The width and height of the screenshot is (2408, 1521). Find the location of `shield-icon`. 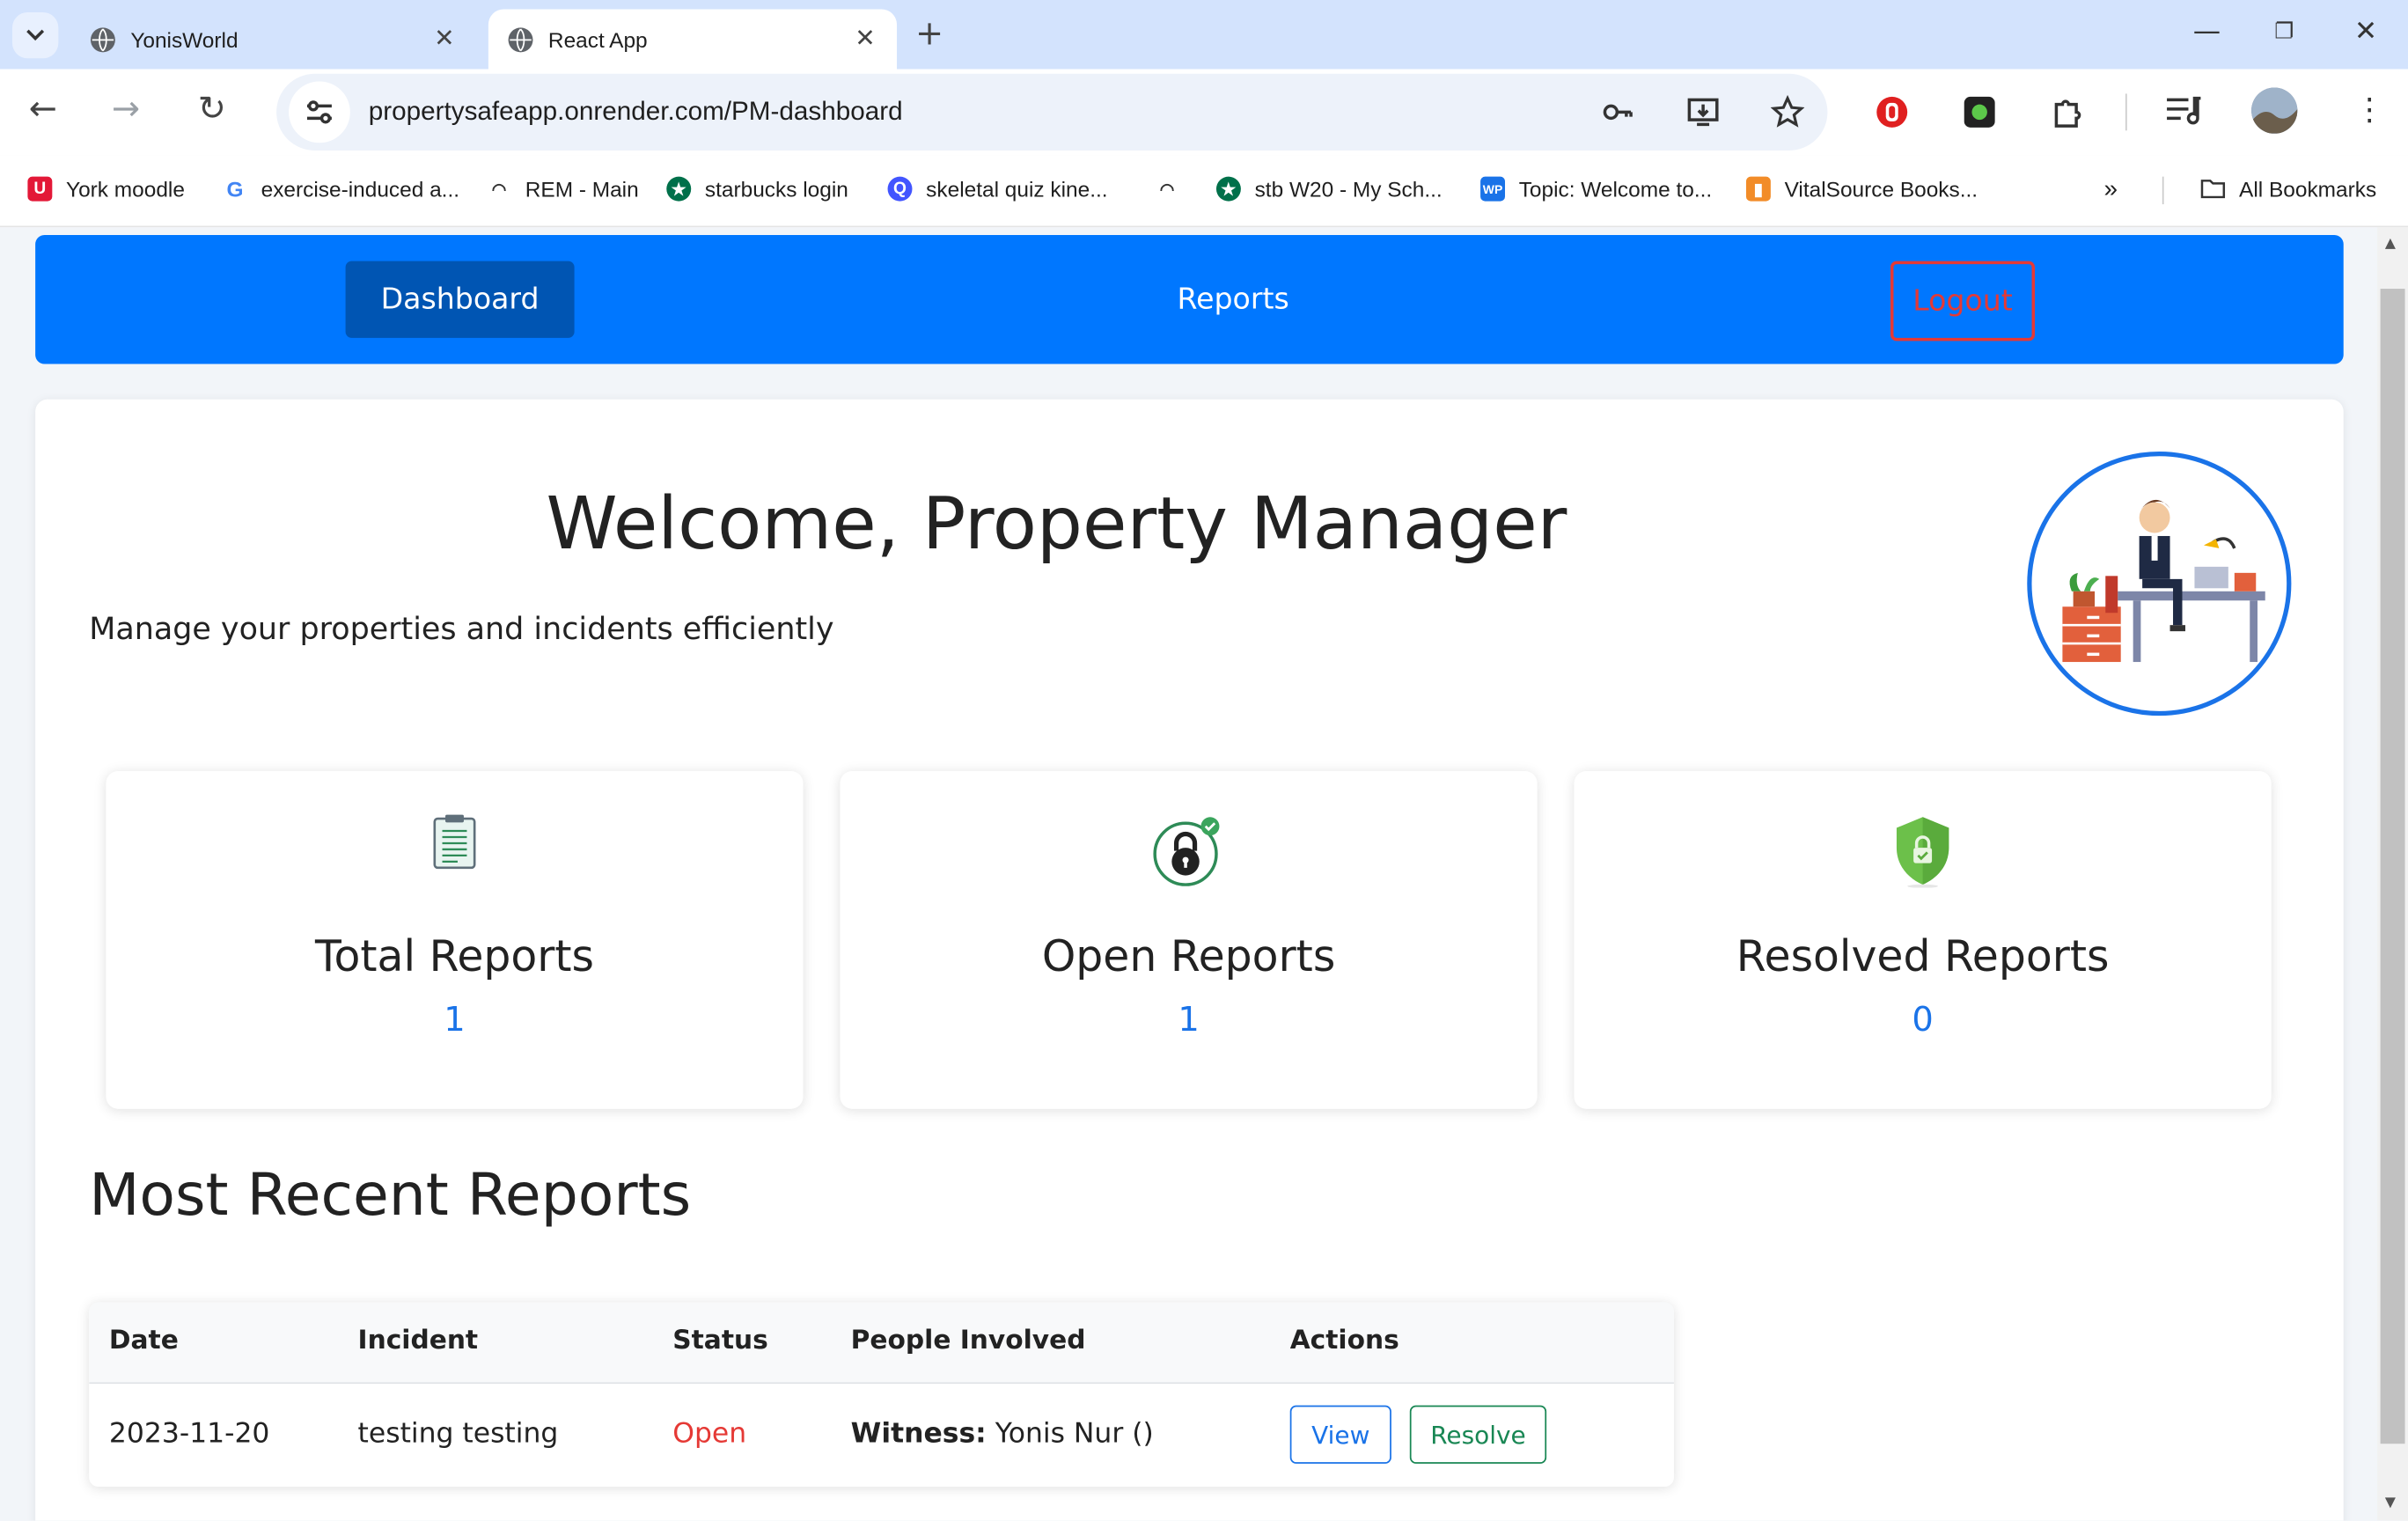

shield-icon is located at coordinates (1922, 852).